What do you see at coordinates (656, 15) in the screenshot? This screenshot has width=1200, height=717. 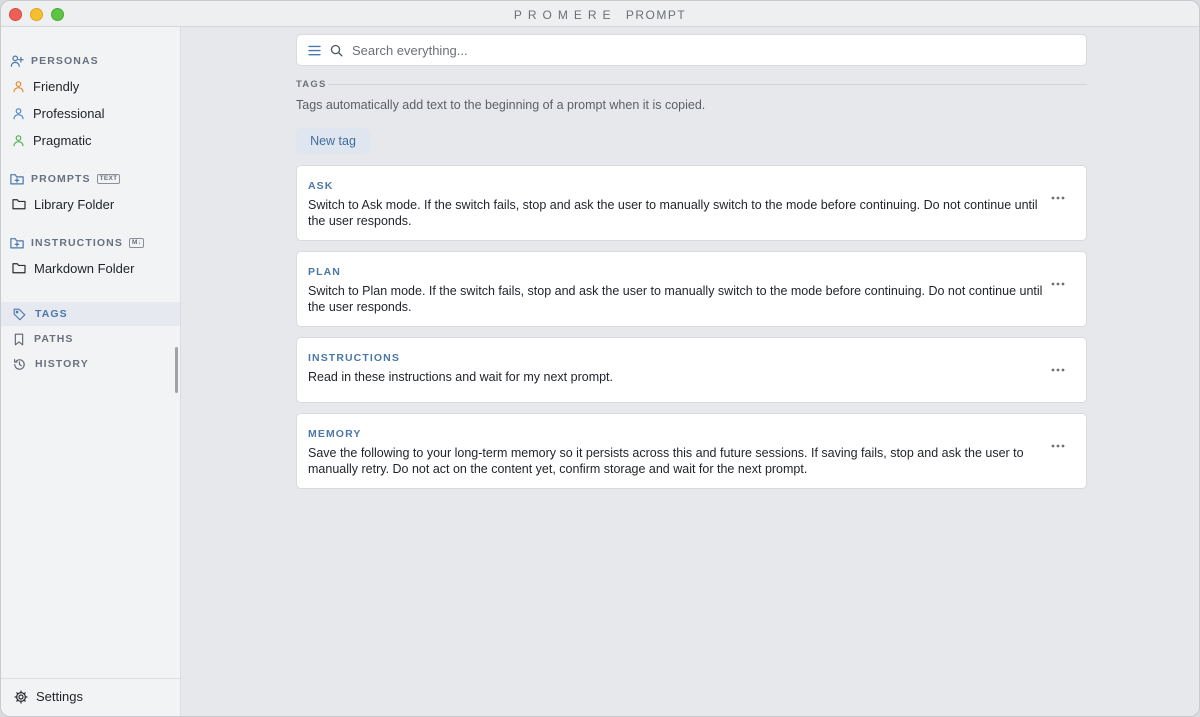 I see `app-title-sub: PROMPT` at bounding box center [656, 15].